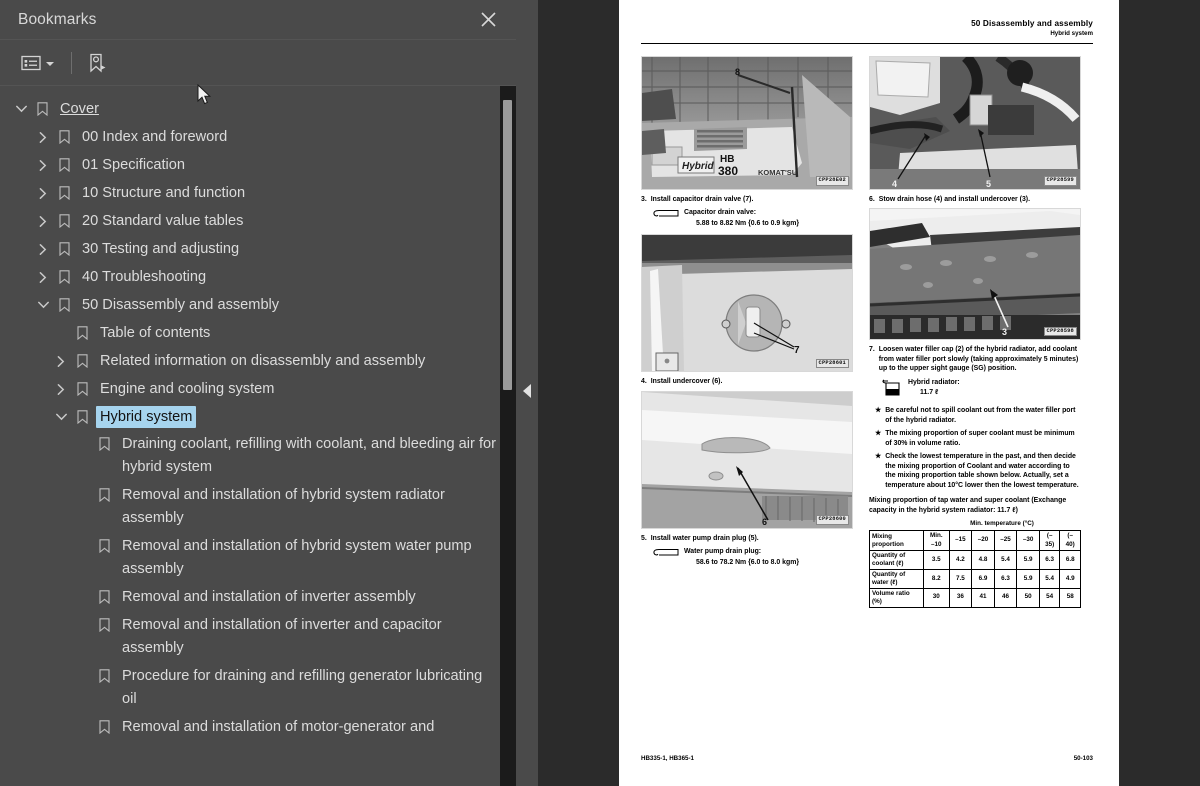 This screenshot has height=786, width=1200. Describe the element at coordinates (97, 63) in the screenshot. I see `new-bookmark-icon` at that location.